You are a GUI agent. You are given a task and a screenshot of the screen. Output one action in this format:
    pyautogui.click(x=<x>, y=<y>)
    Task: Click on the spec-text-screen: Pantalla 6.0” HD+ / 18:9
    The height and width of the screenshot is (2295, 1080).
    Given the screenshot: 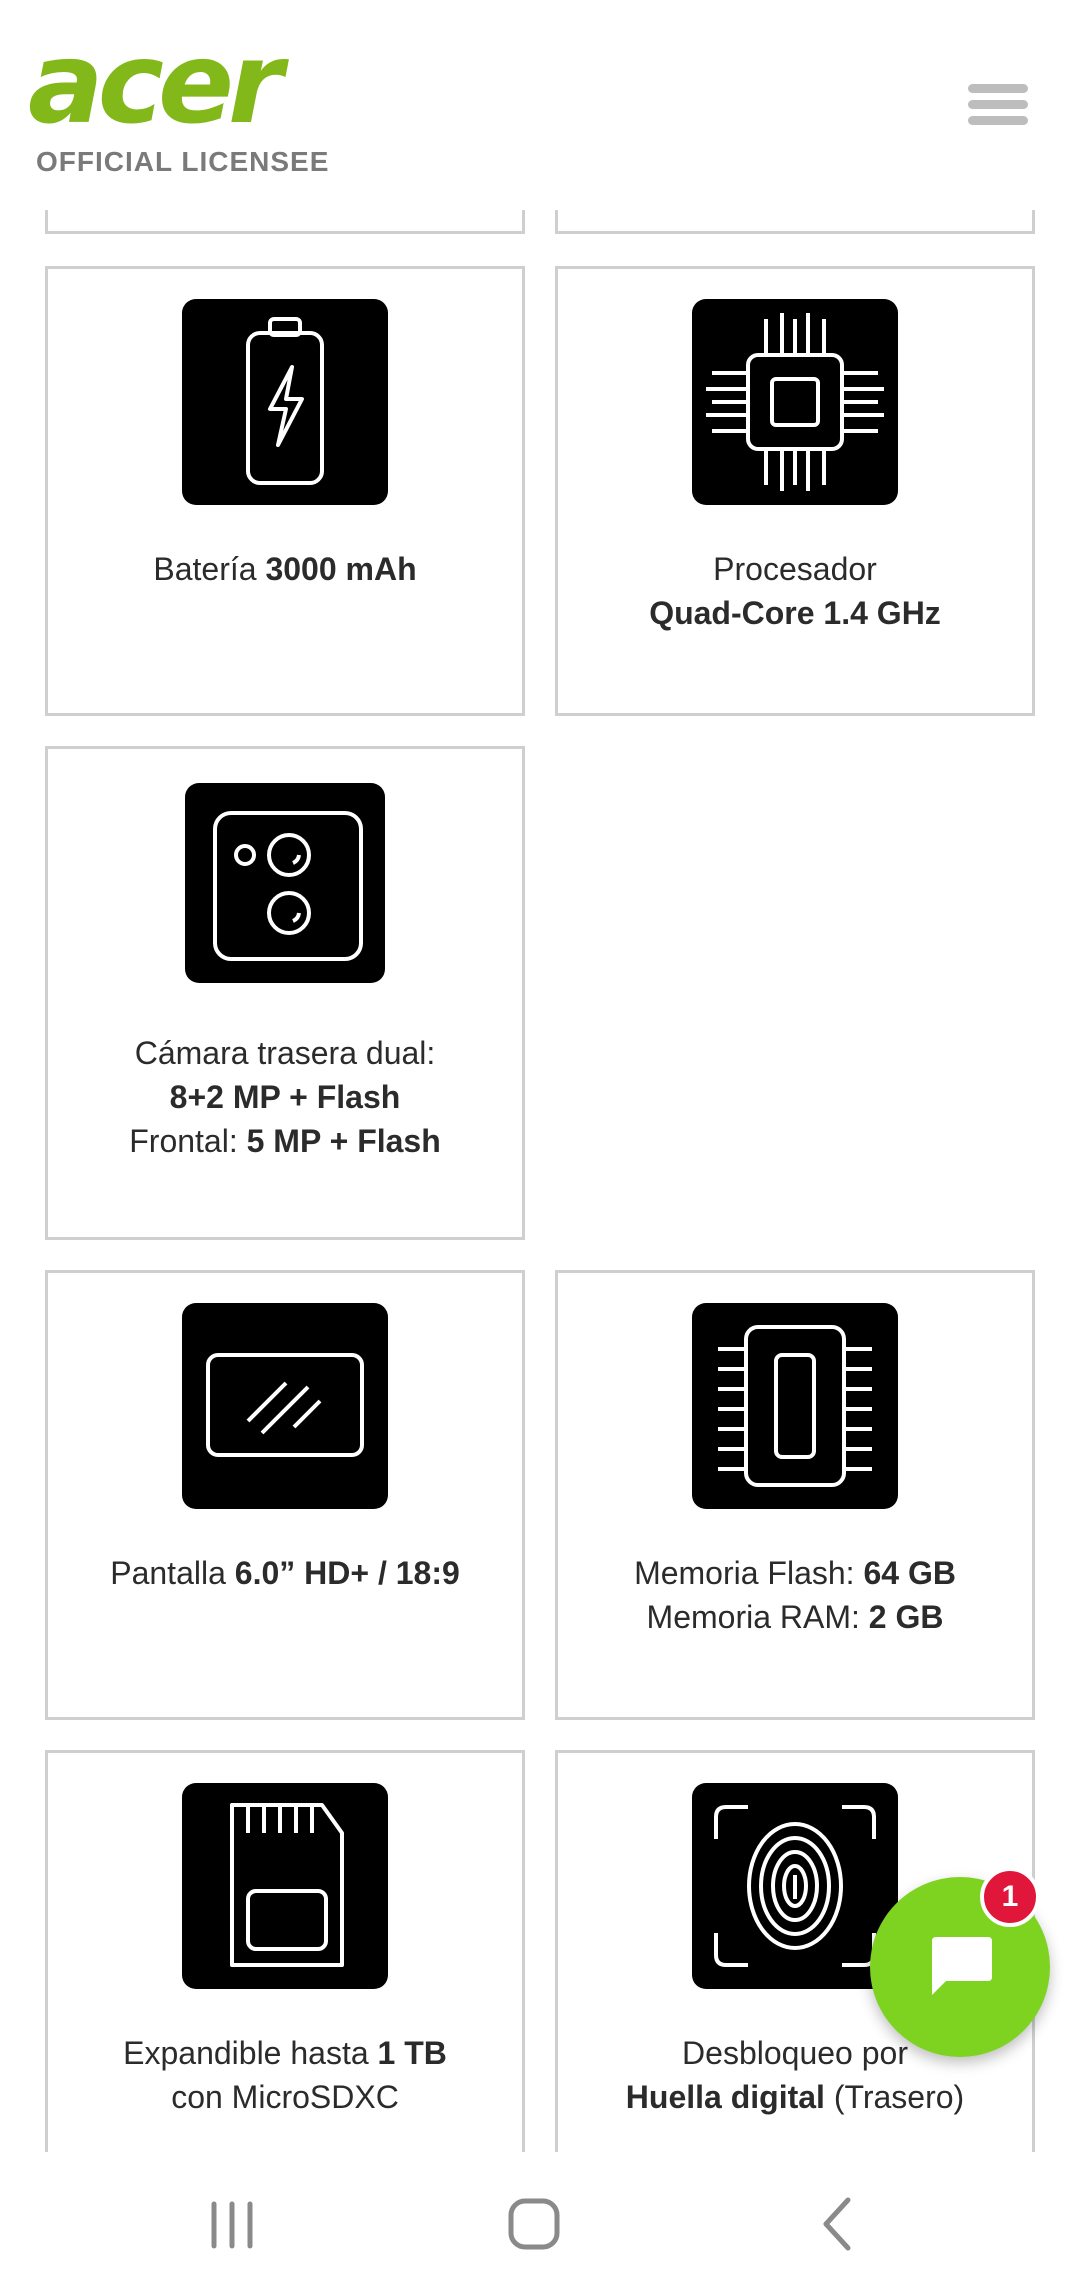 What is the action you would take?
    pyautogui.click(x=285, y=1573)
    